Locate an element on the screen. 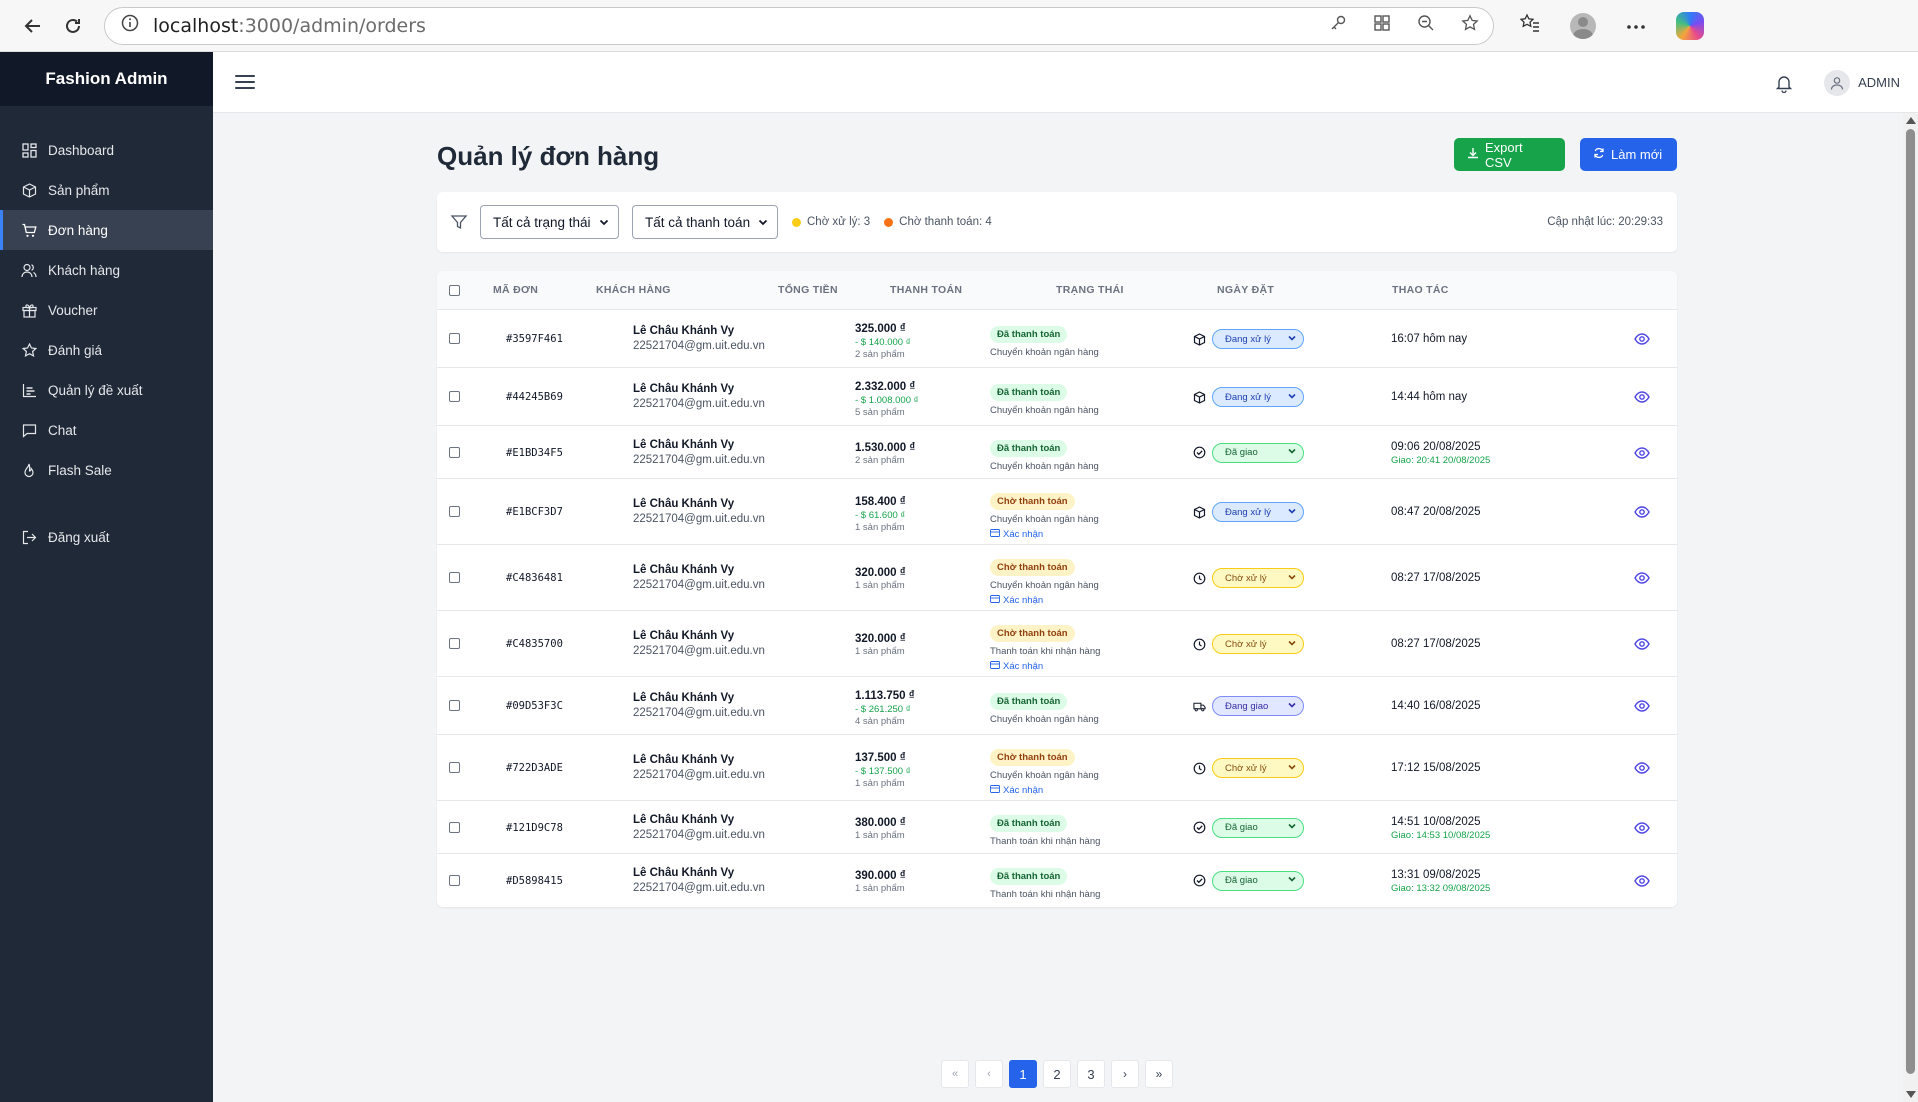 The image size is (1918, 1102). notification-bell-icon is located at coordinates (1784, 83).